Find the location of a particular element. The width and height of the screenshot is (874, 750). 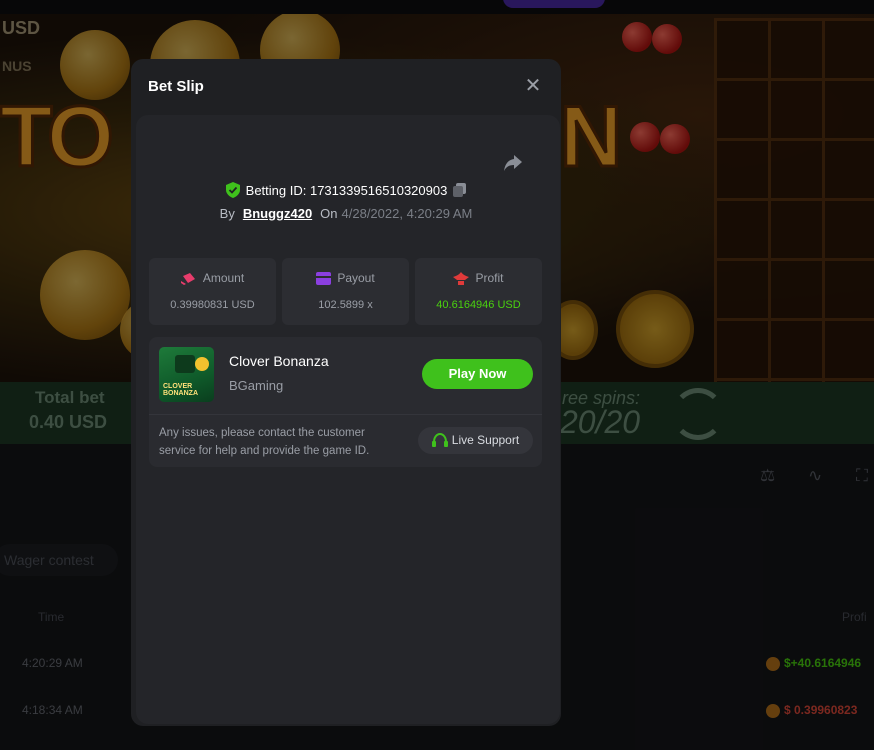

wallet-icon is located at coordinates (324, 279).